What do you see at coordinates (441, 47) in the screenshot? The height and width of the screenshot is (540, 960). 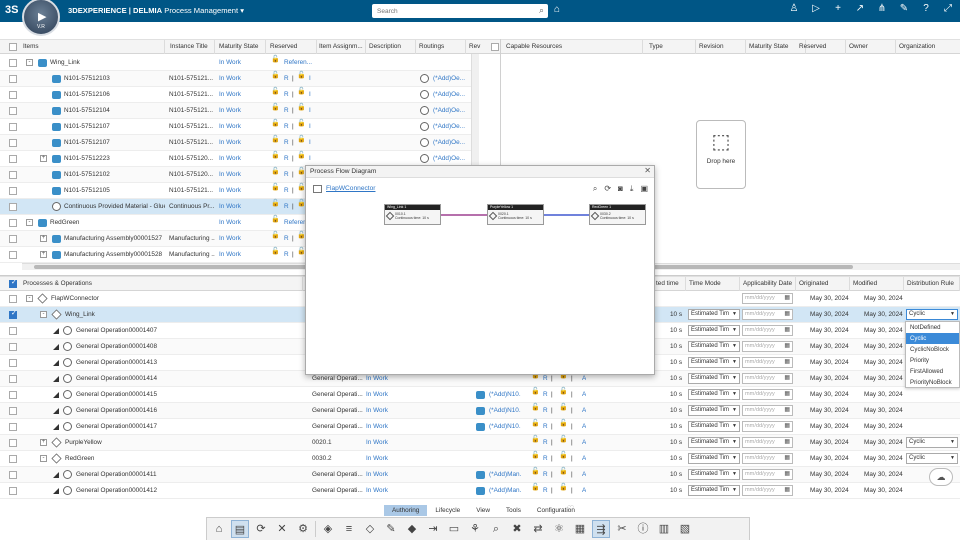 I see `items-column-header: Routings` at bounding box center [441, 47].